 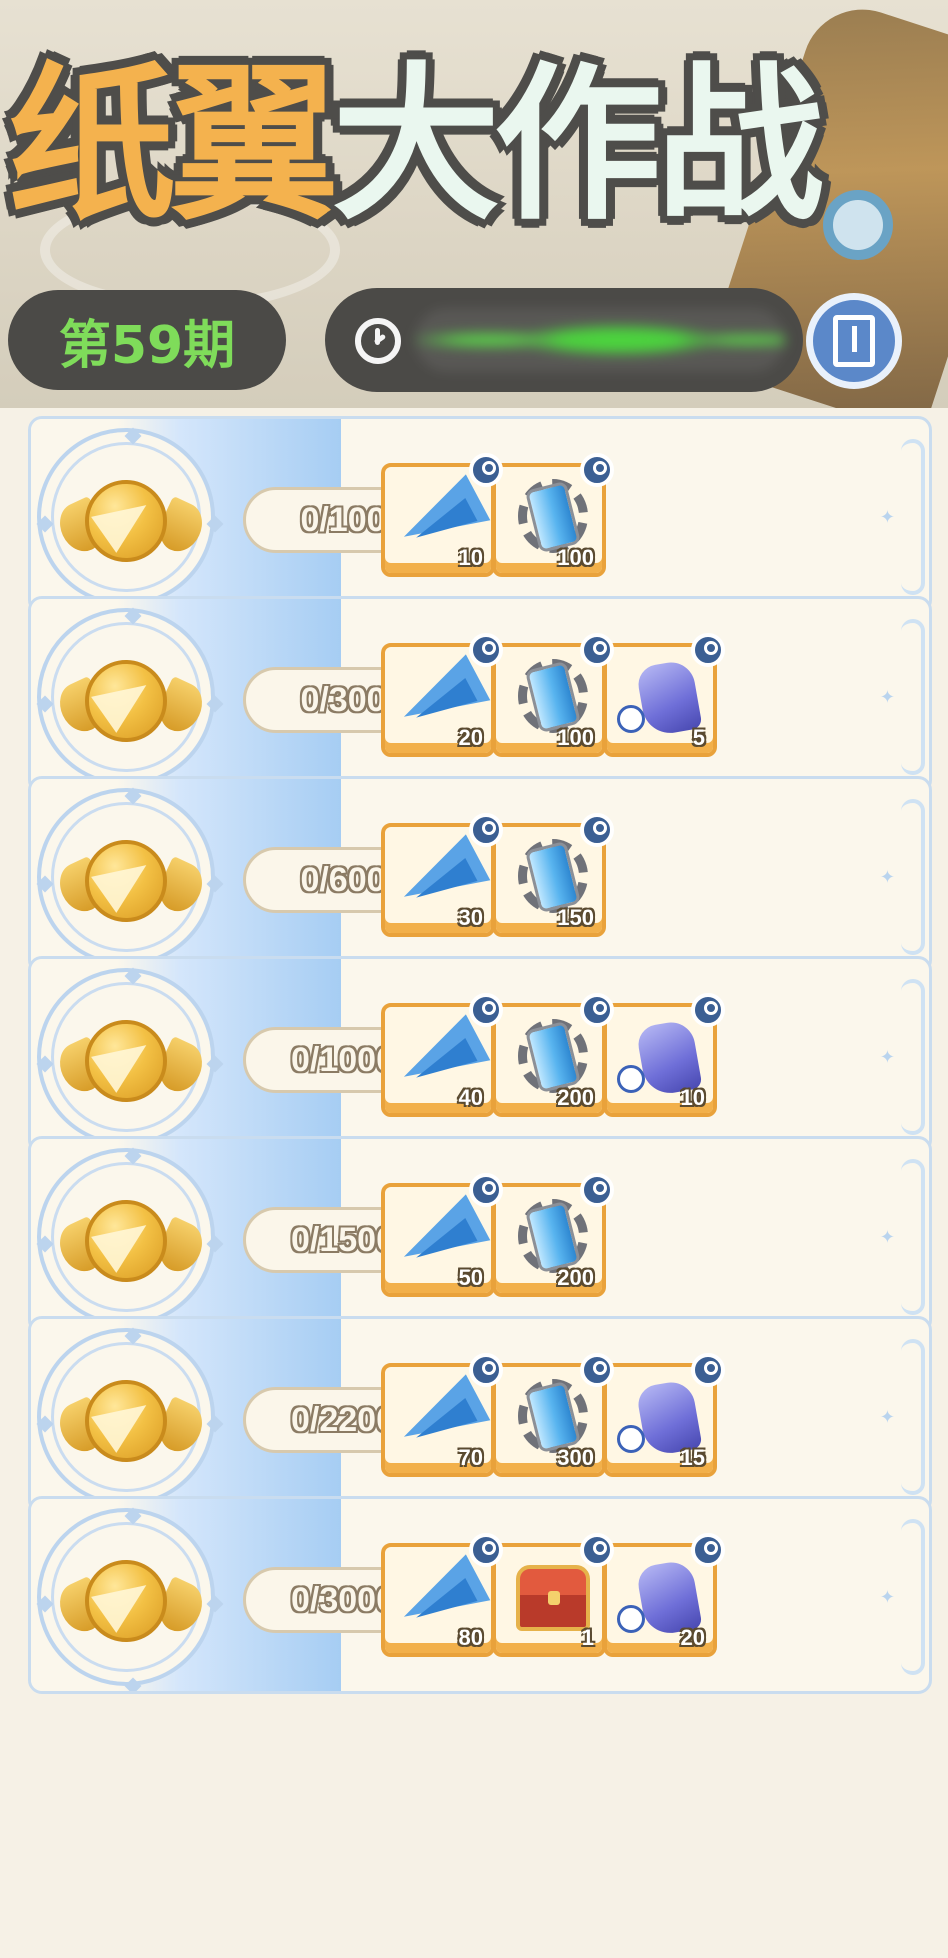 What do you see at coordinates (587, 1637) in the screenshot?
I see `reward-quantity: 1` at bounding box center [587, 1637].